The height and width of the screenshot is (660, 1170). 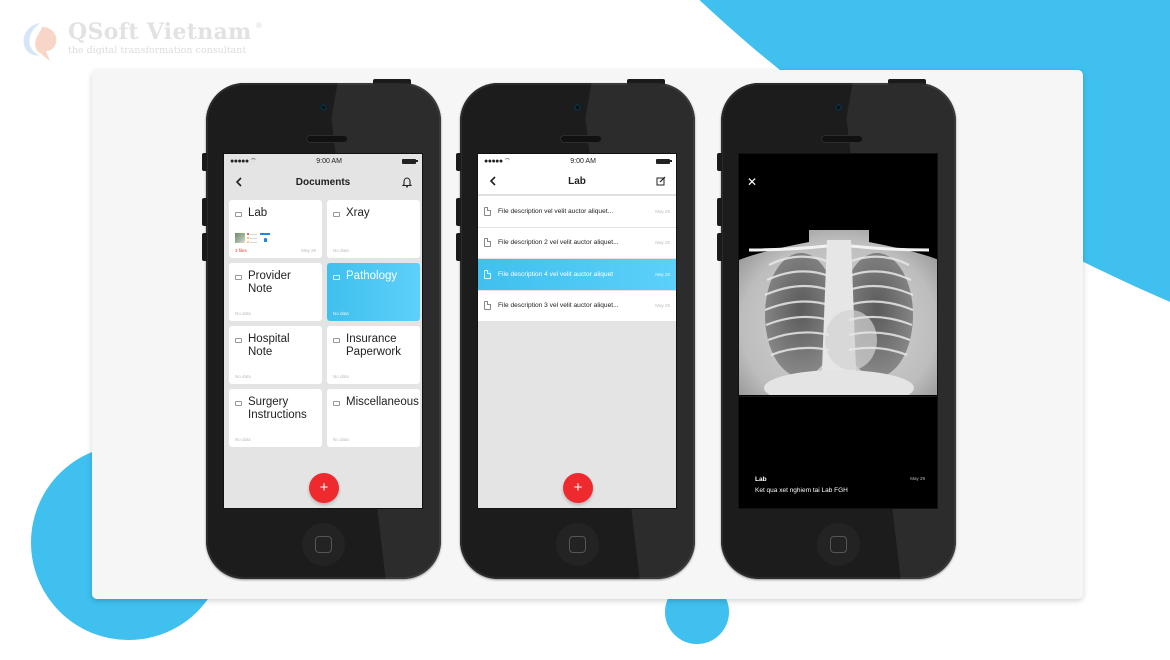 I want to click on folder-name: Insurance Paperwork, so click(x=373, y=345).